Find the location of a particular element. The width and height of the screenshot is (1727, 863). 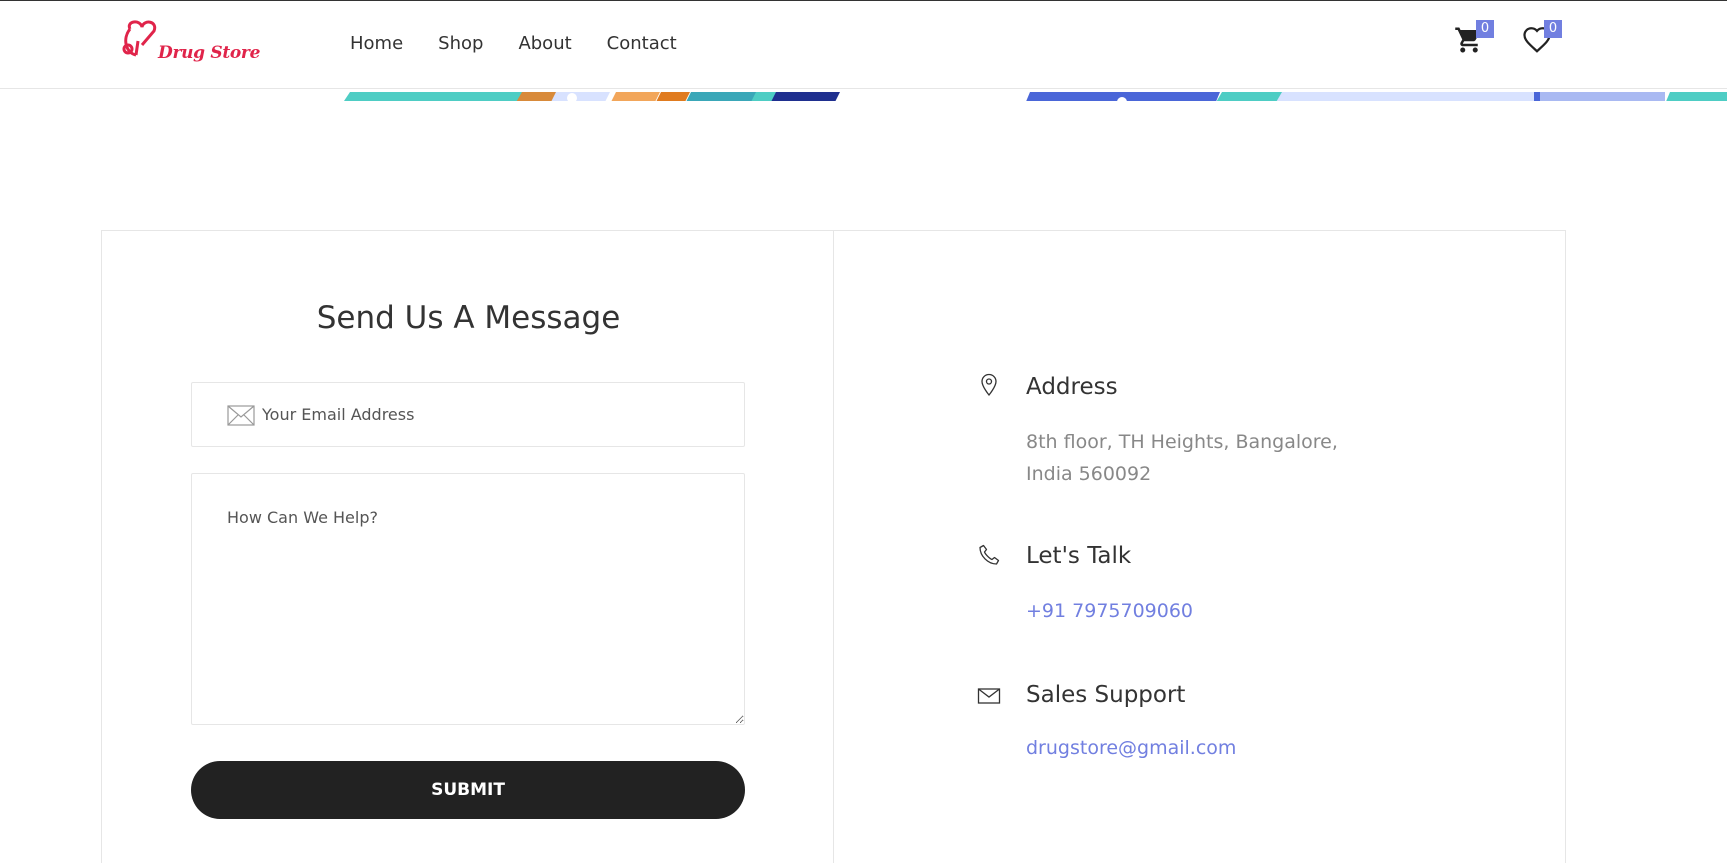

phone-link: +91 7975709060 is located at coordinates (1109, 611).